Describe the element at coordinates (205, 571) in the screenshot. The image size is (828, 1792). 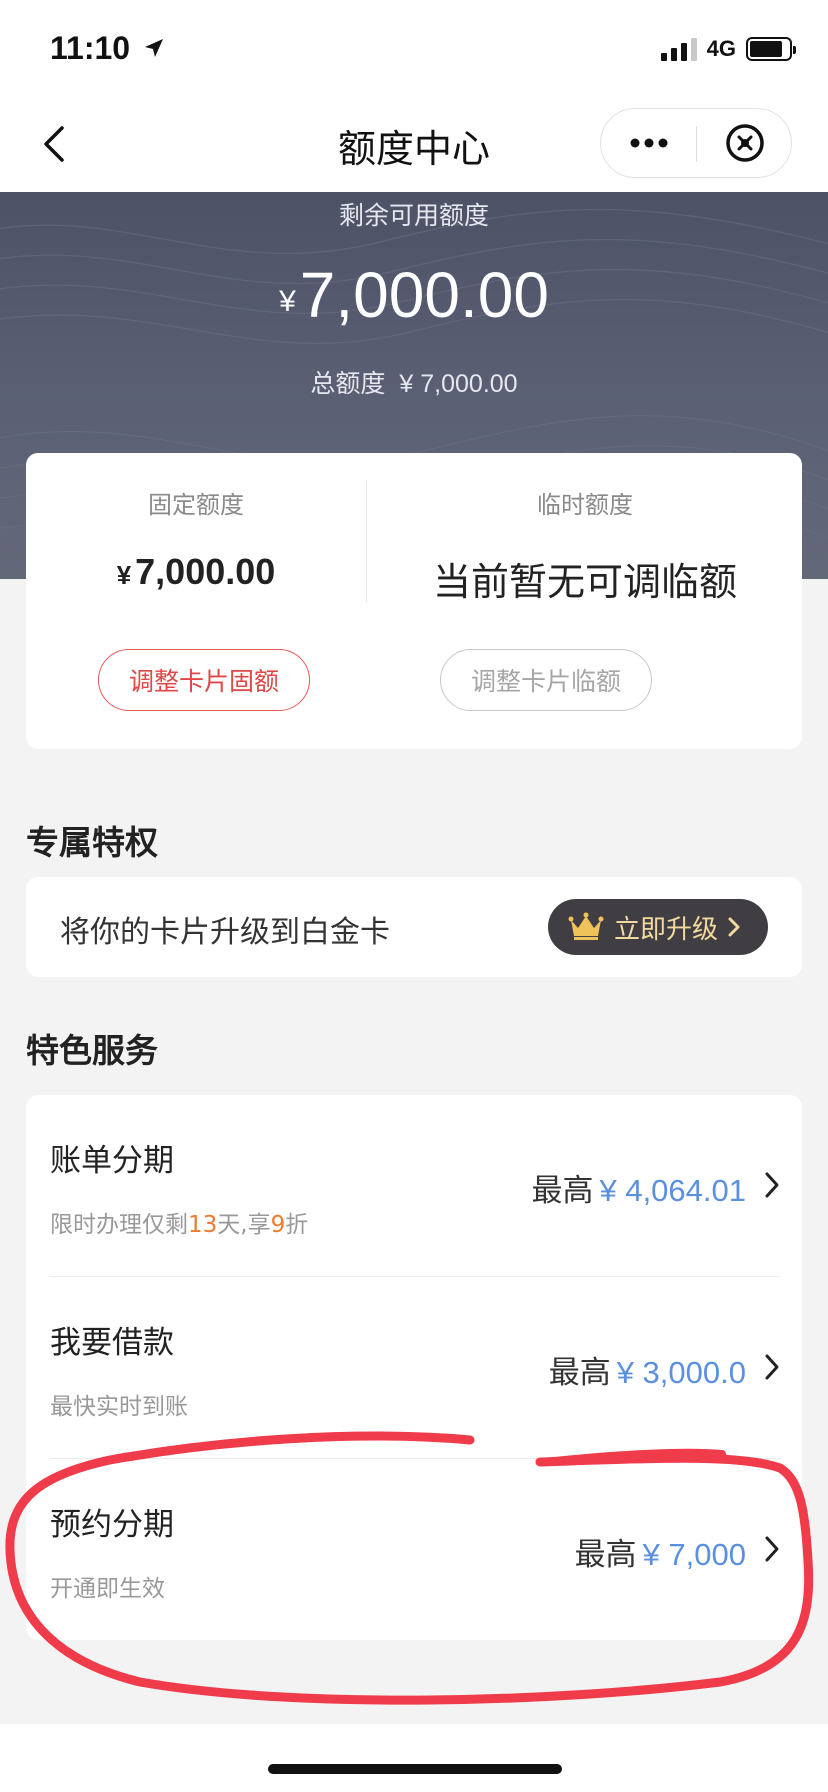
I see `fixed-quota-amount: 7,000.00` at that location.